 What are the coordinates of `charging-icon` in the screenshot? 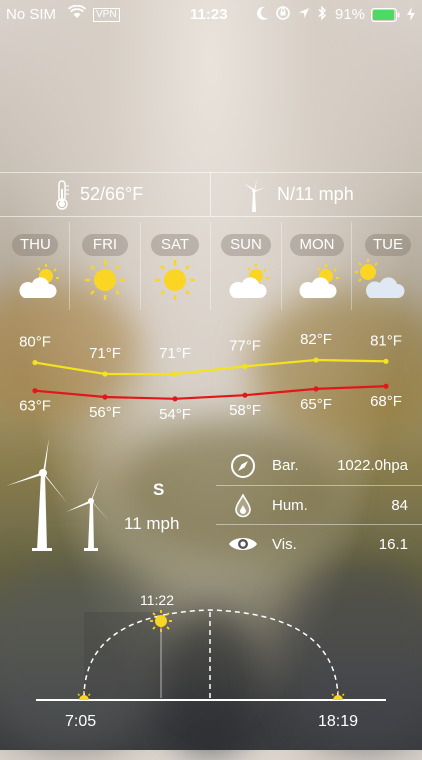 It's located at (411, 16).